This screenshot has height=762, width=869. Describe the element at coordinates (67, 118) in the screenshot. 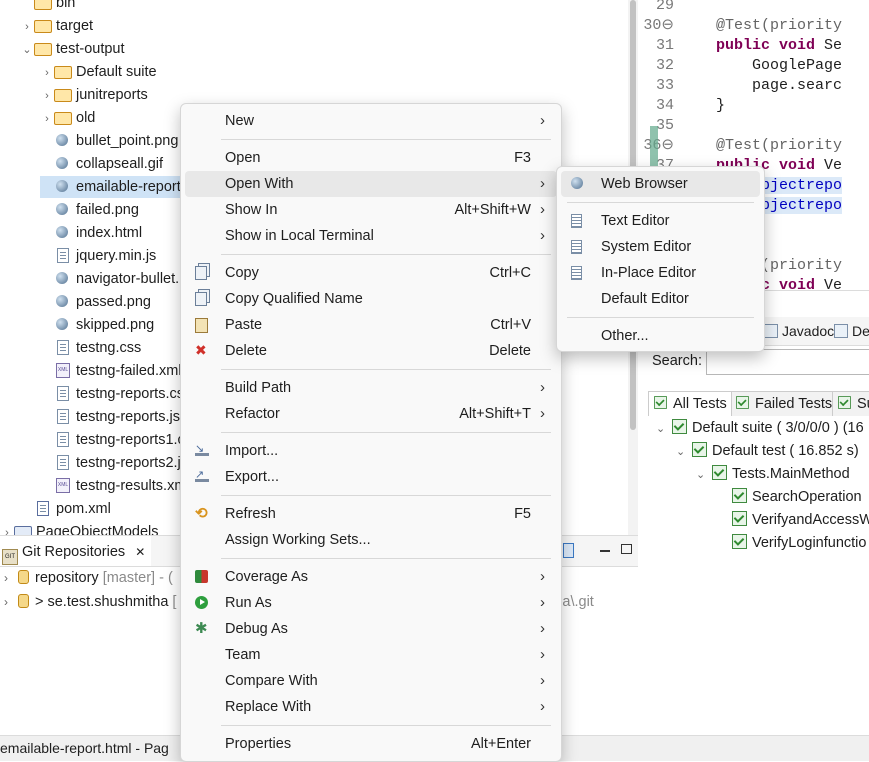

I see `tree-item: › old` at that location.